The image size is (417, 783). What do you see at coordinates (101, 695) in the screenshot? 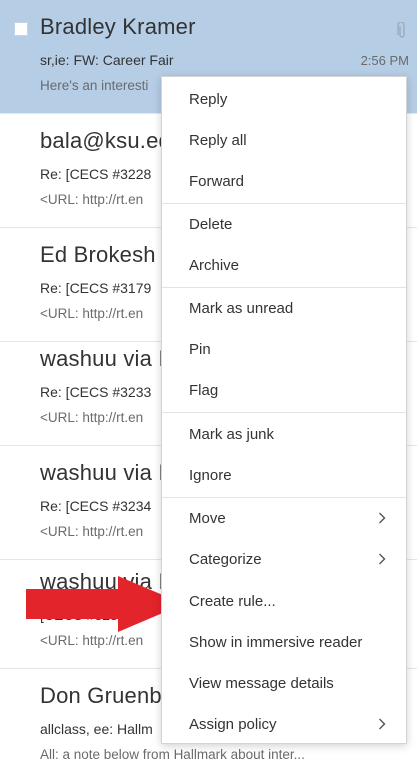
I see `sender-name: Don Gruenb` at bounding box center [101, 695].